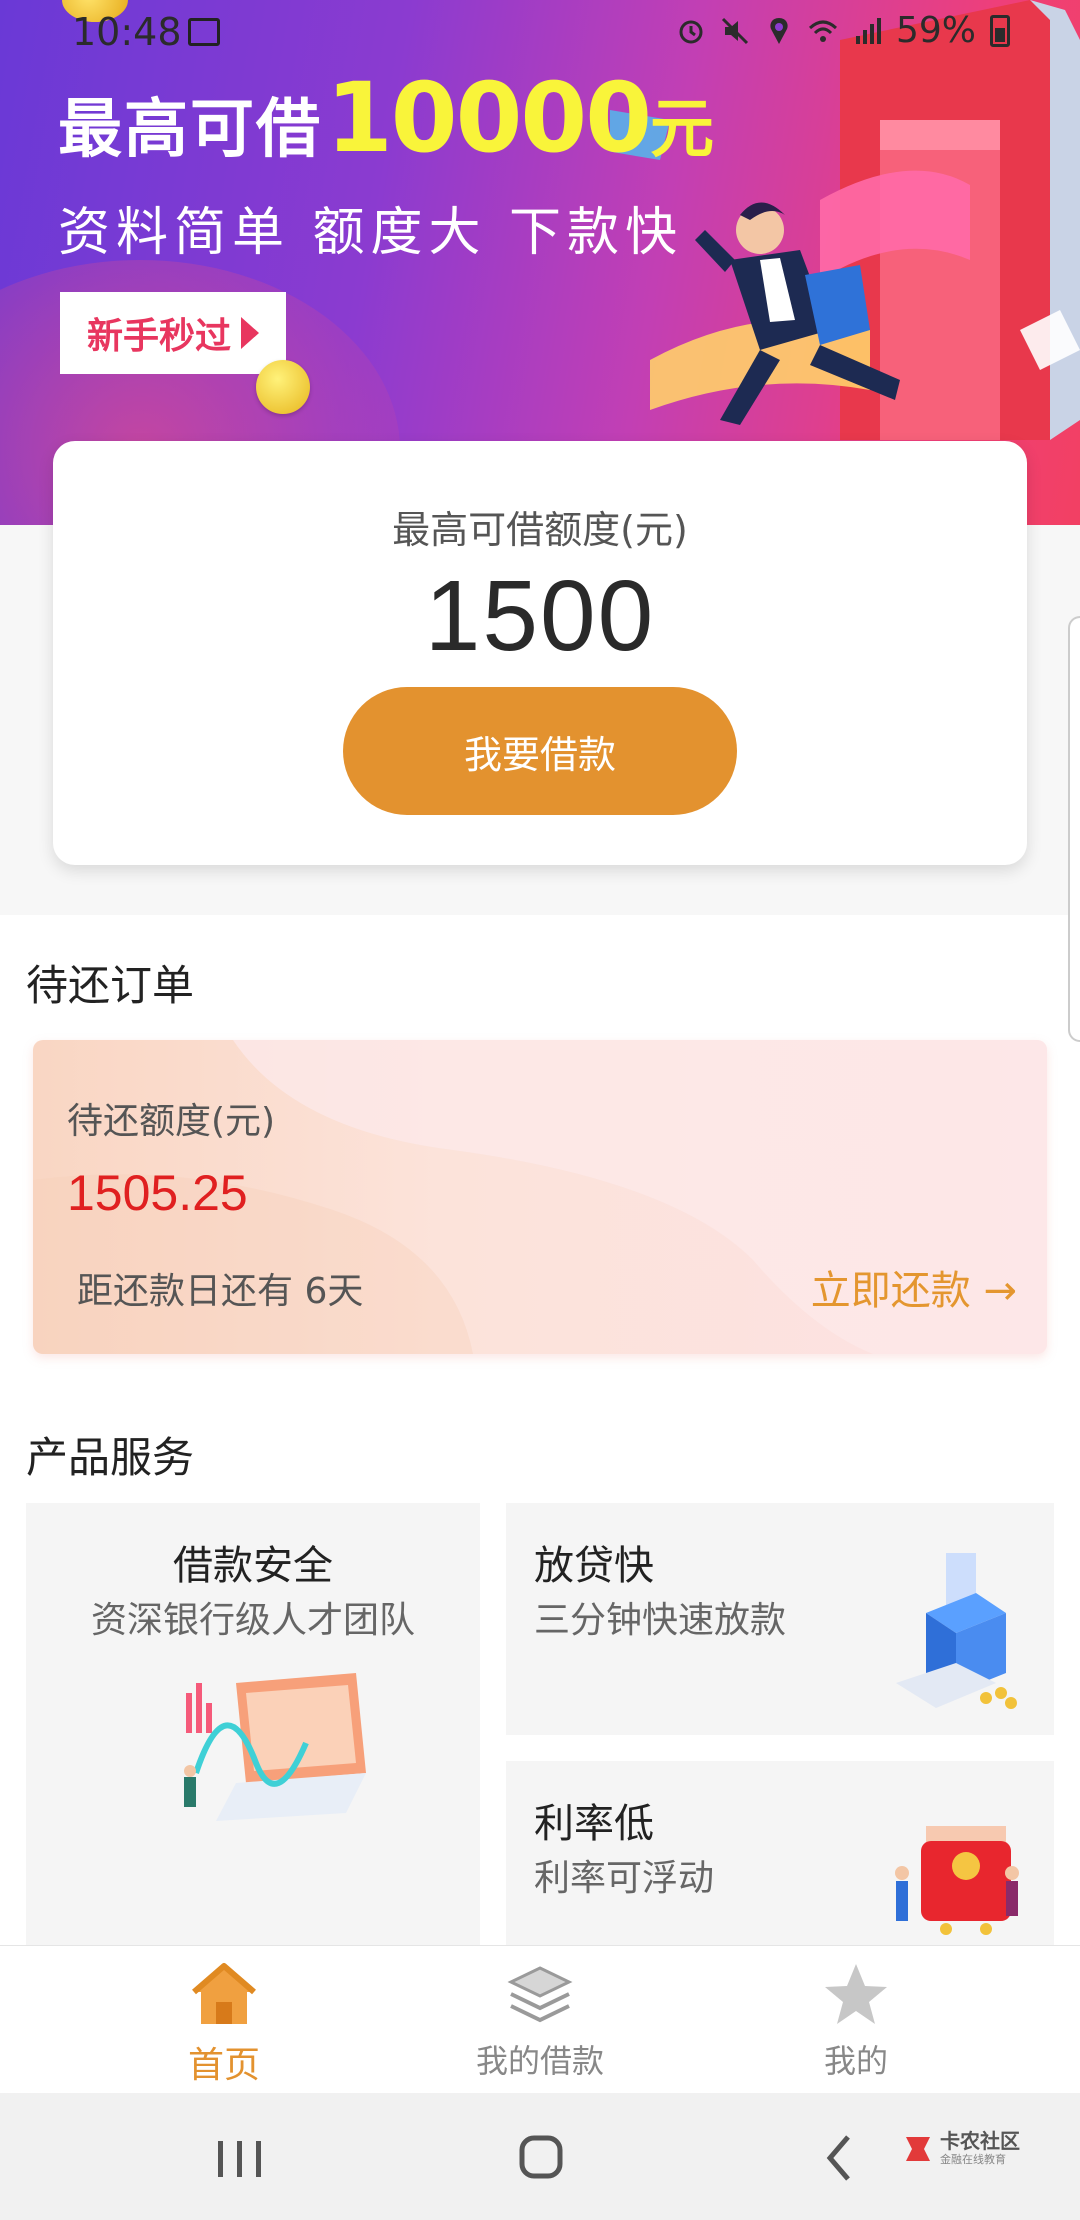  What do you see at coordinates (973, 2159) in the screenshot?
I see `watermark-sub: 金融在线教育` at bounding box center [973, 2159].